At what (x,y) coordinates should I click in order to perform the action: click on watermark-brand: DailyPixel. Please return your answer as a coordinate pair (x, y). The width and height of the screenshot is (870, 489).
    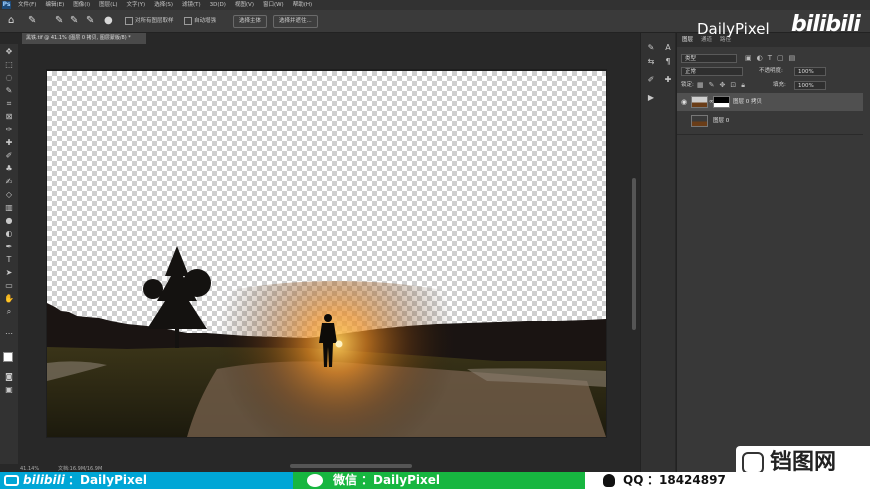
    Looking at the image, I should click on (733, 29).